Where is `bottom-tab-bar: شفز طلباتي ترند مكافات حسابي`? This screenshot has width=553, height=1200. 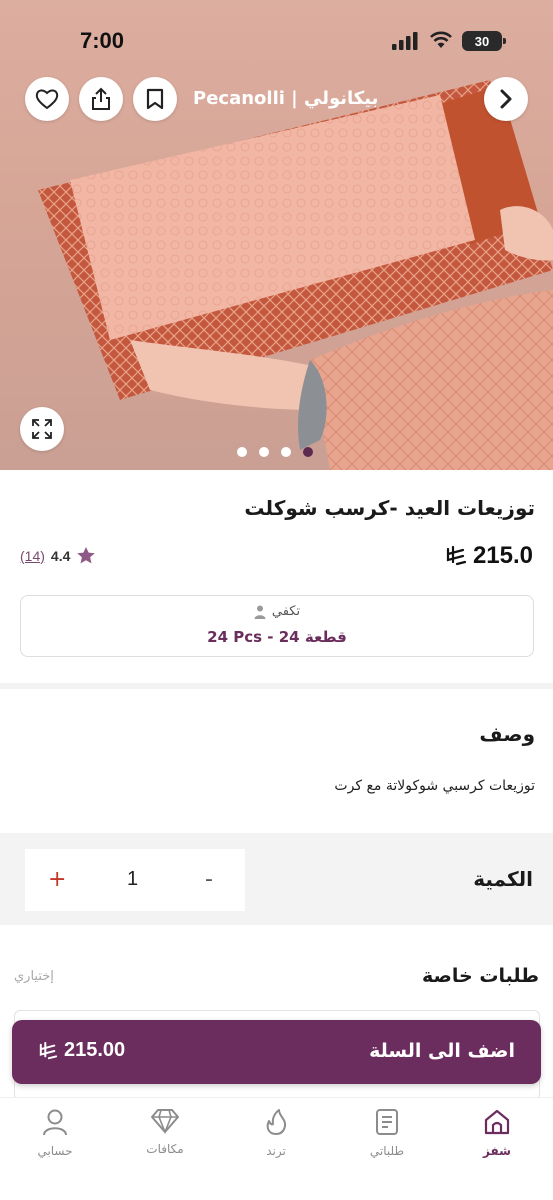 bottom-tab-bar: شفز طلباتي ترند مكافات حسابي is located at coordinates (276, 1148).